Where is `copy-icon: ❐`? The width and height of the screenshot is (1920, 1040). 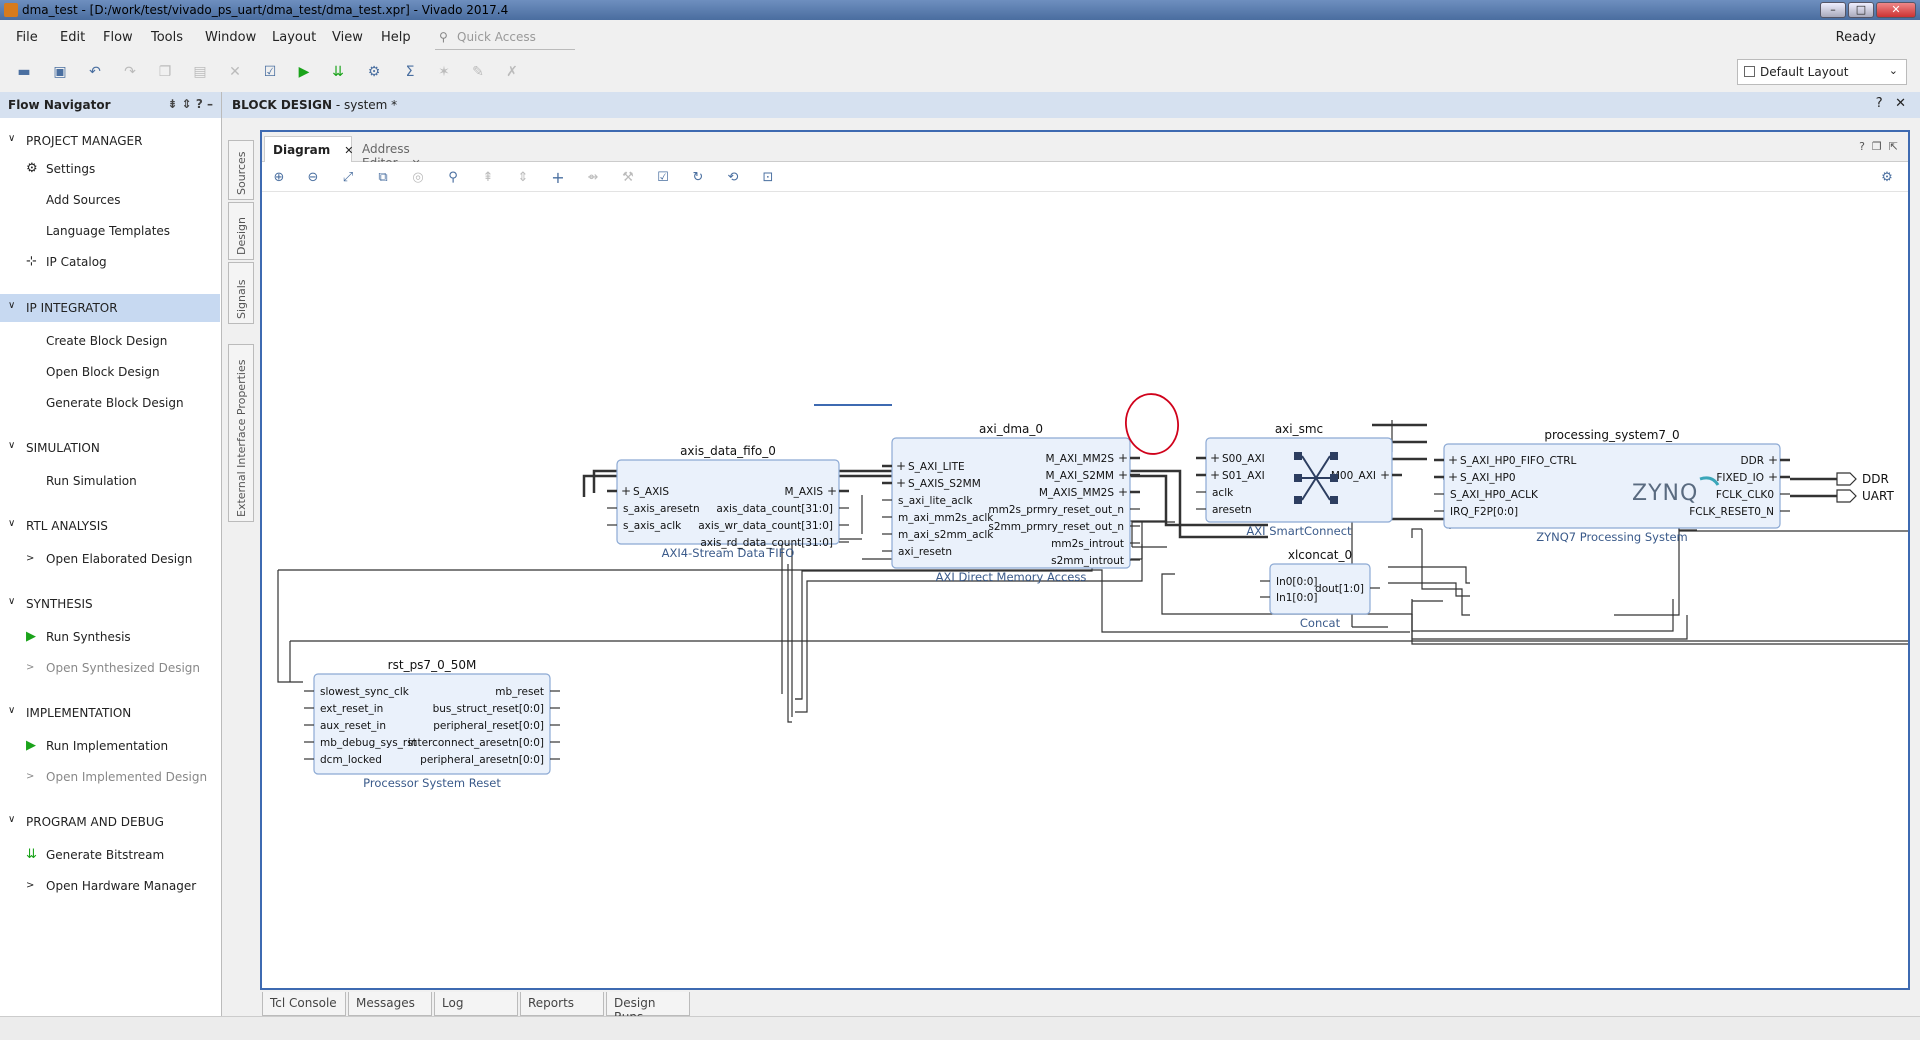 copy-icon: ❐ is located at coordinates (165, 72).